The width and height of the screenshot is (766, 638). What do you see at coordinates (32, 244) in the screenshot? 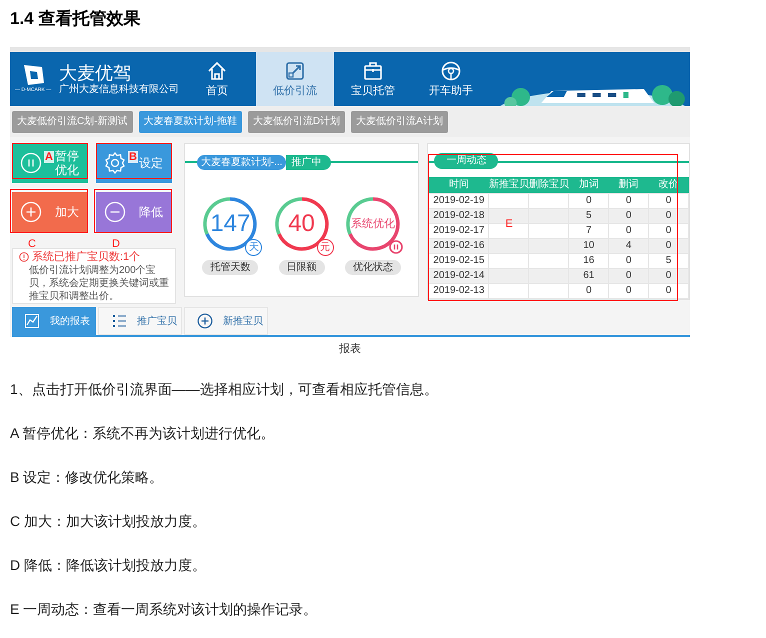
I see `annotation-marker: C` at bounding box center [32, 244].